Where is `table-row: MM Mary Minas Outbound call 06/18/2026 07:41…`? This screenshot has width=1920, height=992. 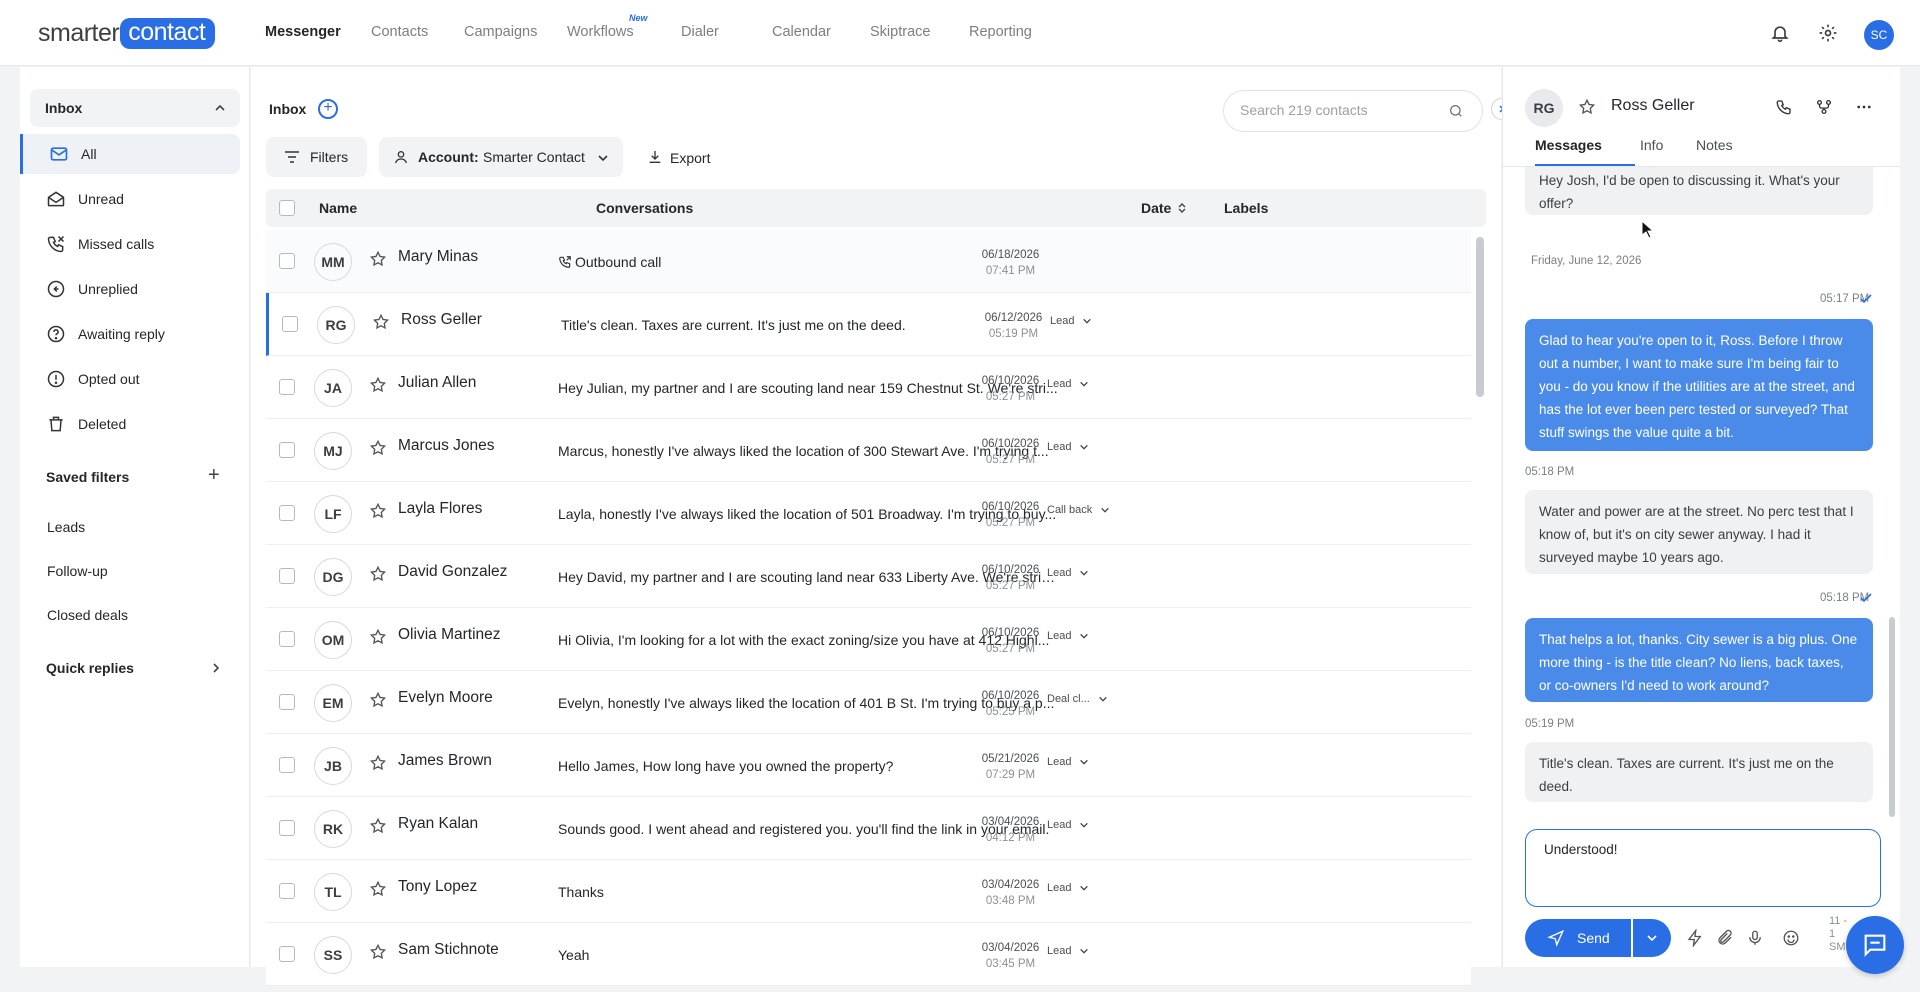
table-row: MM Mary Minas Outbound call 06/18/2026 07:41… is located at coordinates (868, 261).